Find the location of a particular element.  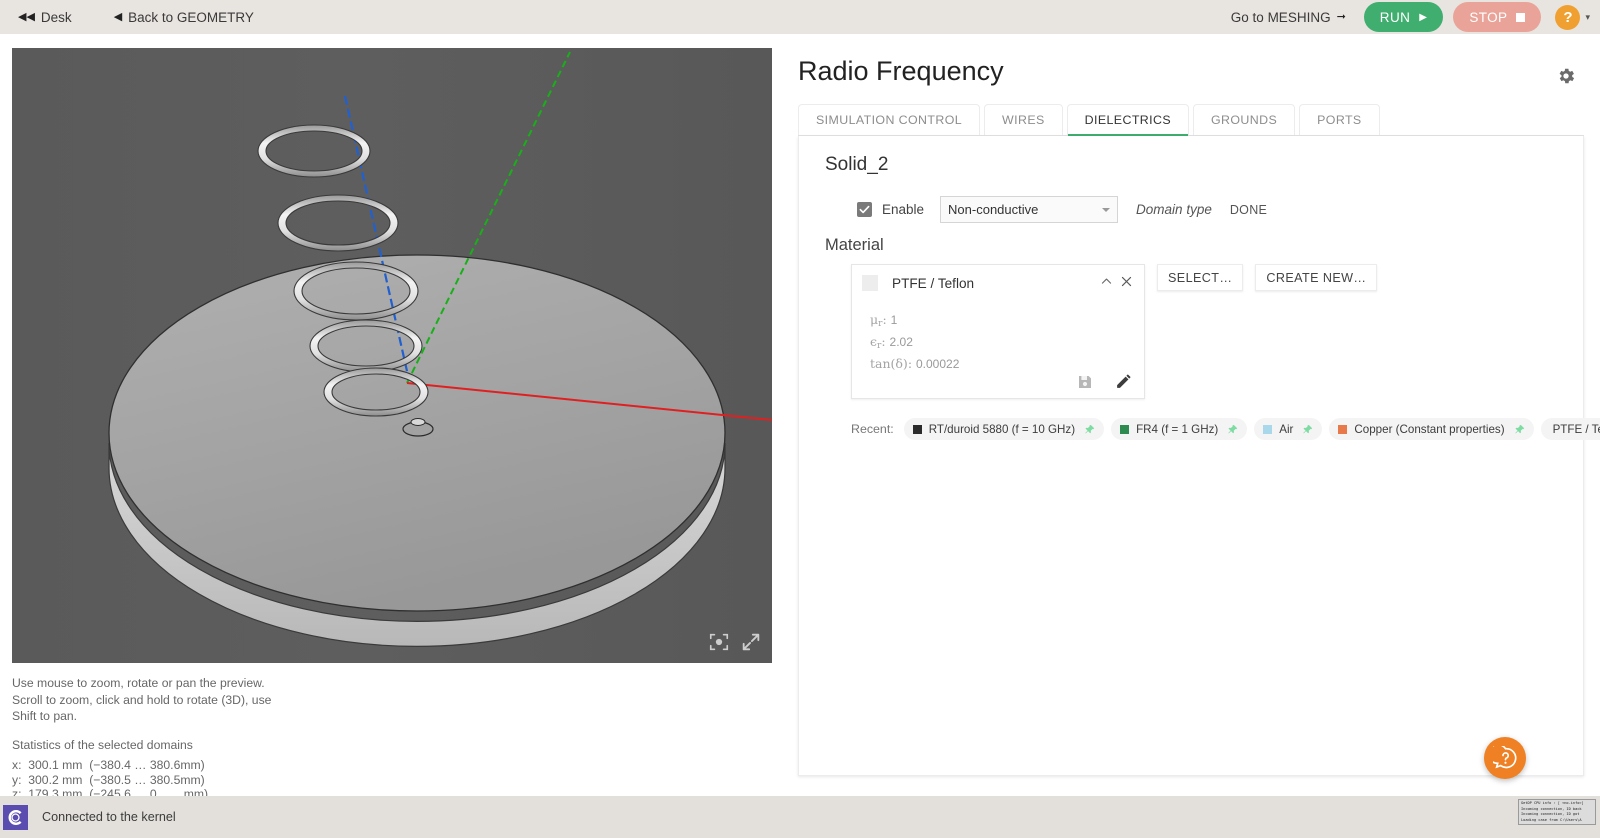

hint-line-3: Shift to pan. is located at coordinates (45, 716).